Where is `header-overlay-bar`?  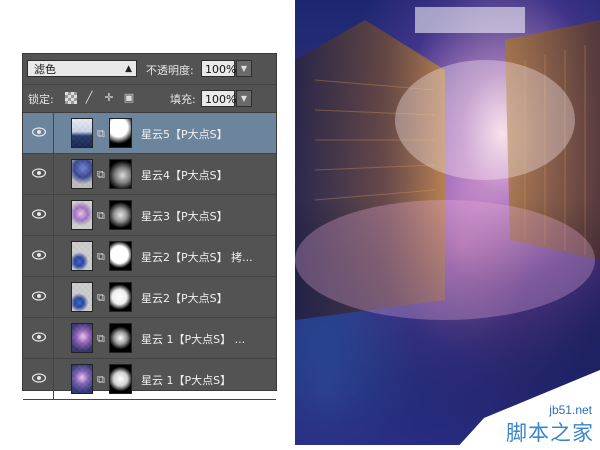
header-overlay-bar is located at coordinates (470, 20).